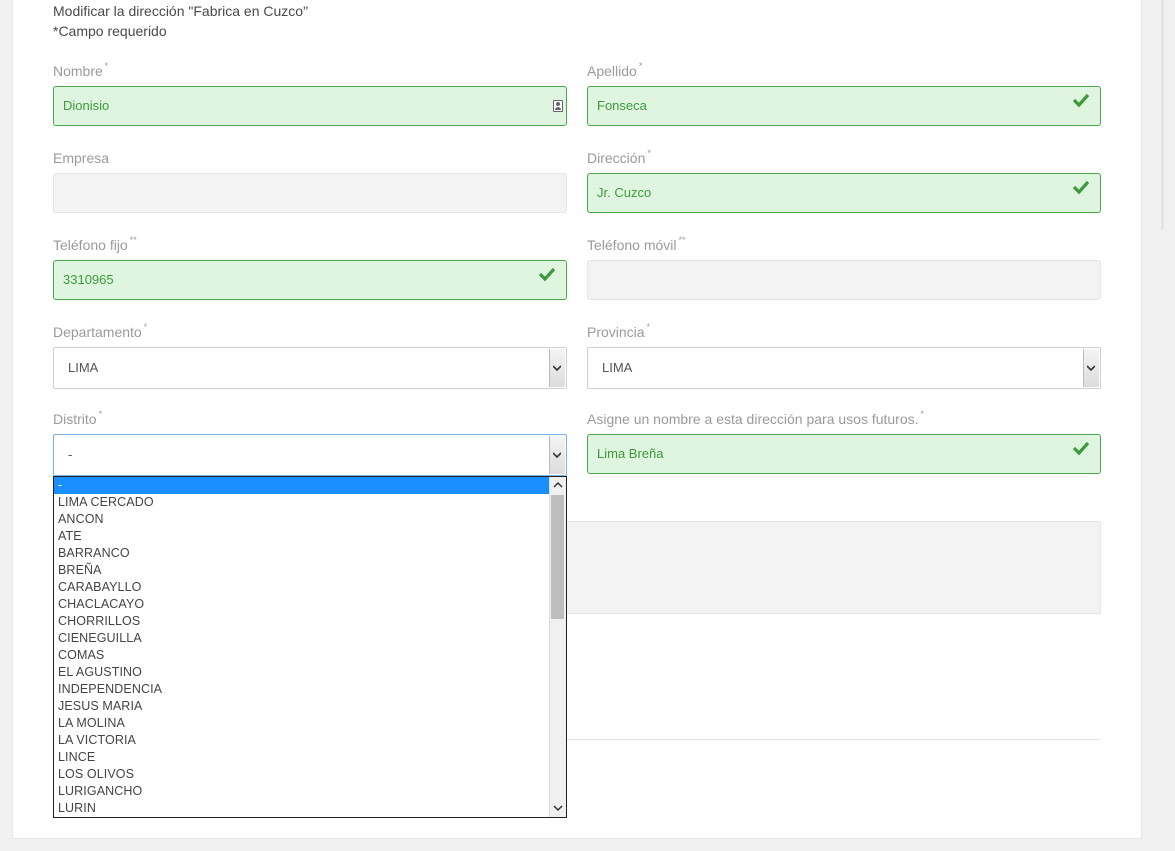  Describe the element at coordinates (81, 158) in the screenshot. I see `empresa-label: Empresa` at that location.